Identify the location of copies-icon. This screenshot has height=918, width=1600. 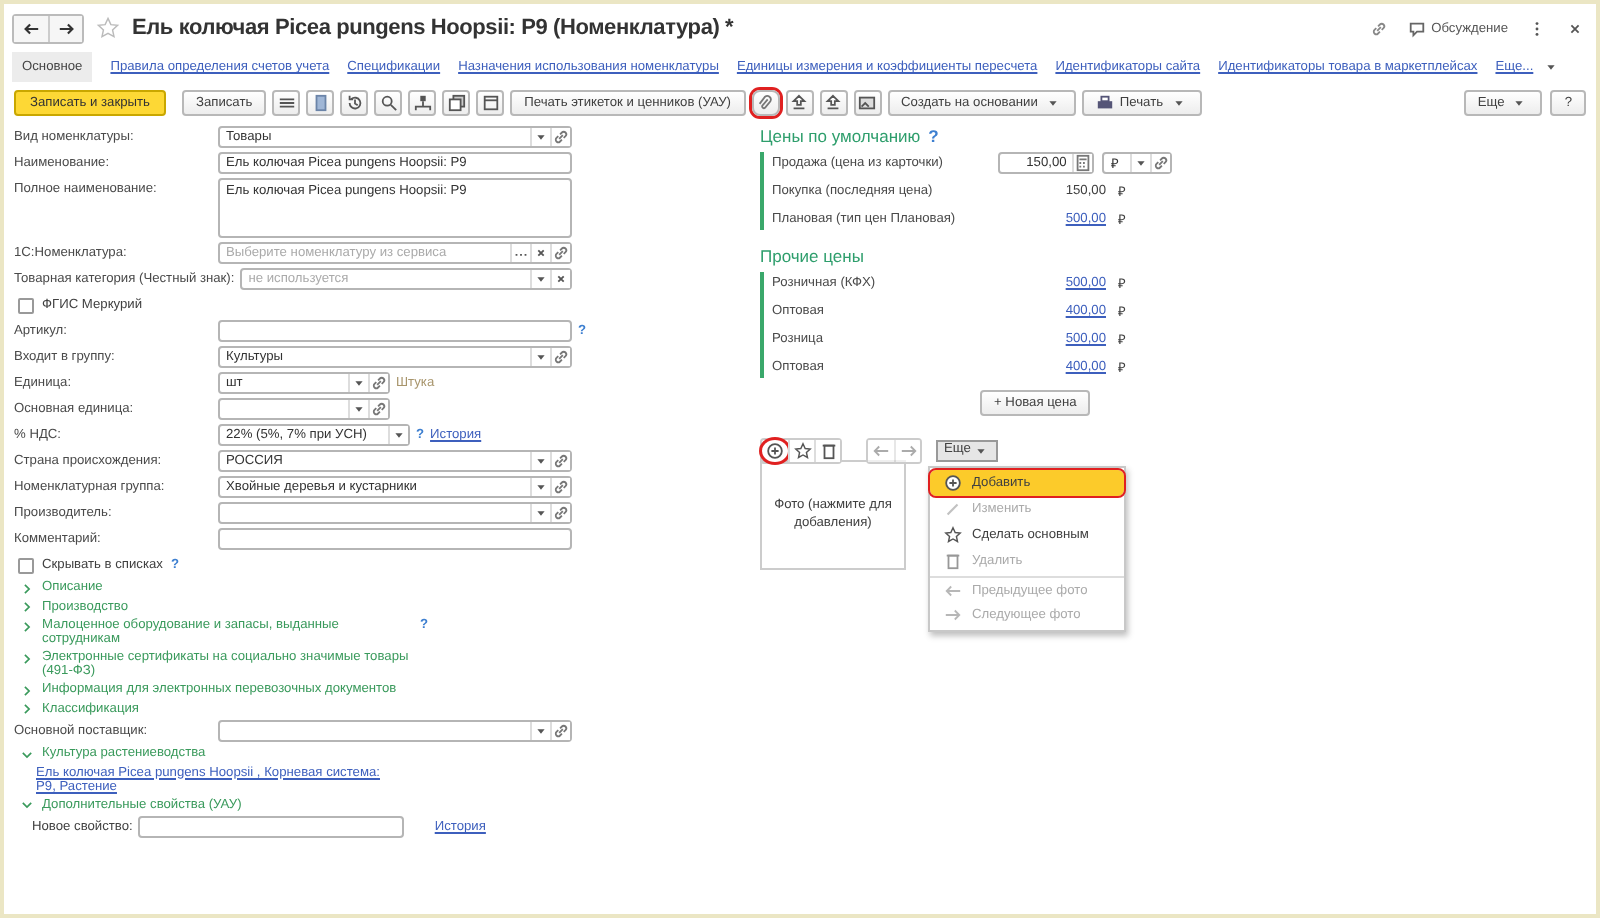
(456, 103).